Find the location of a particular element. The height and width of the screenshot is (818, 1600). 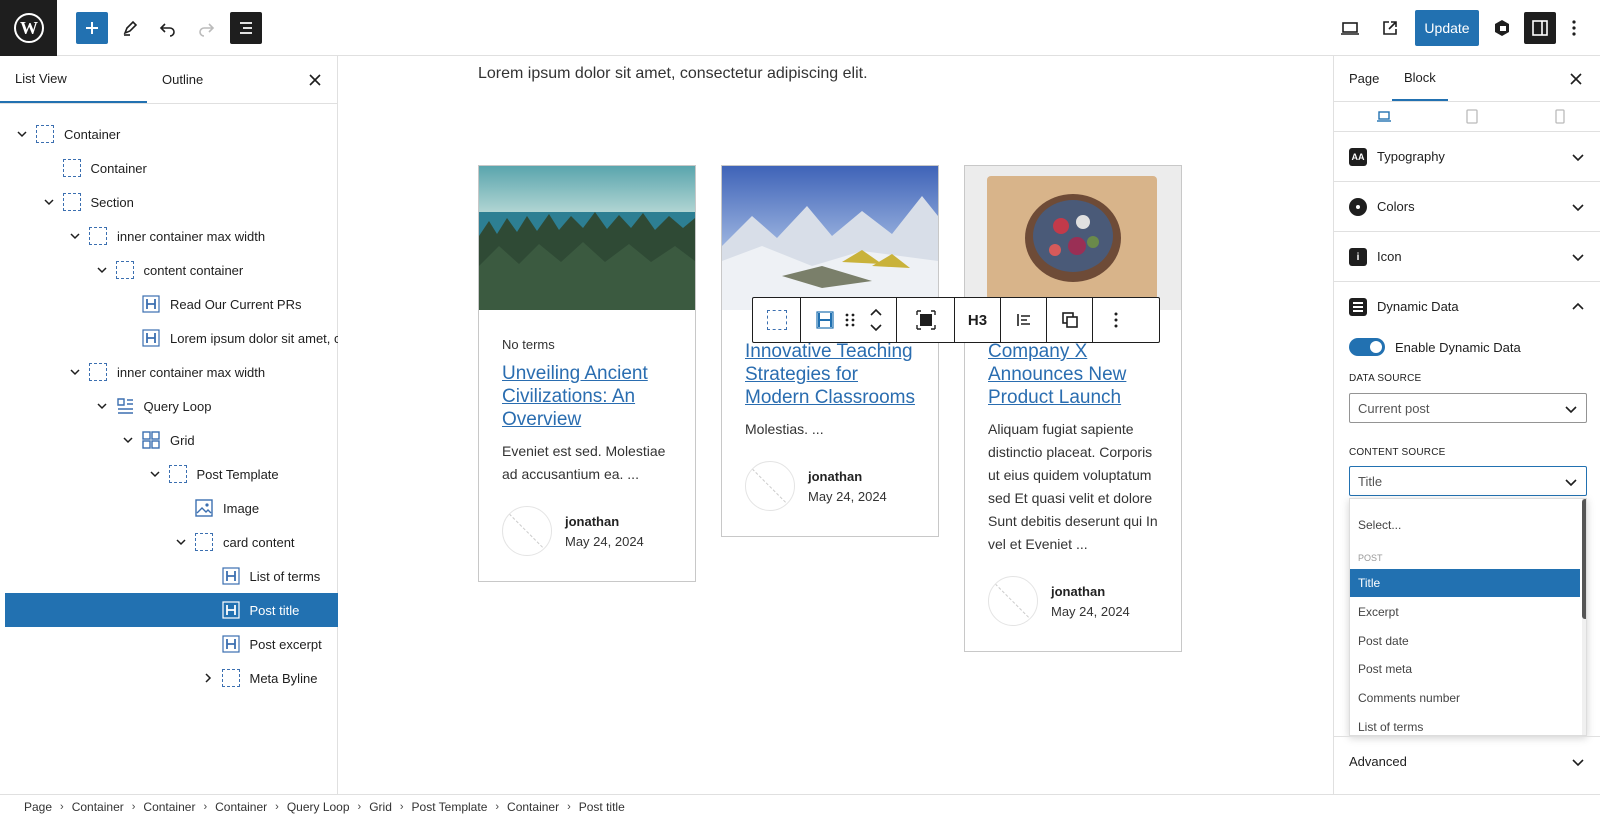

list-view-item: card content is located at coordinates (171, 542).